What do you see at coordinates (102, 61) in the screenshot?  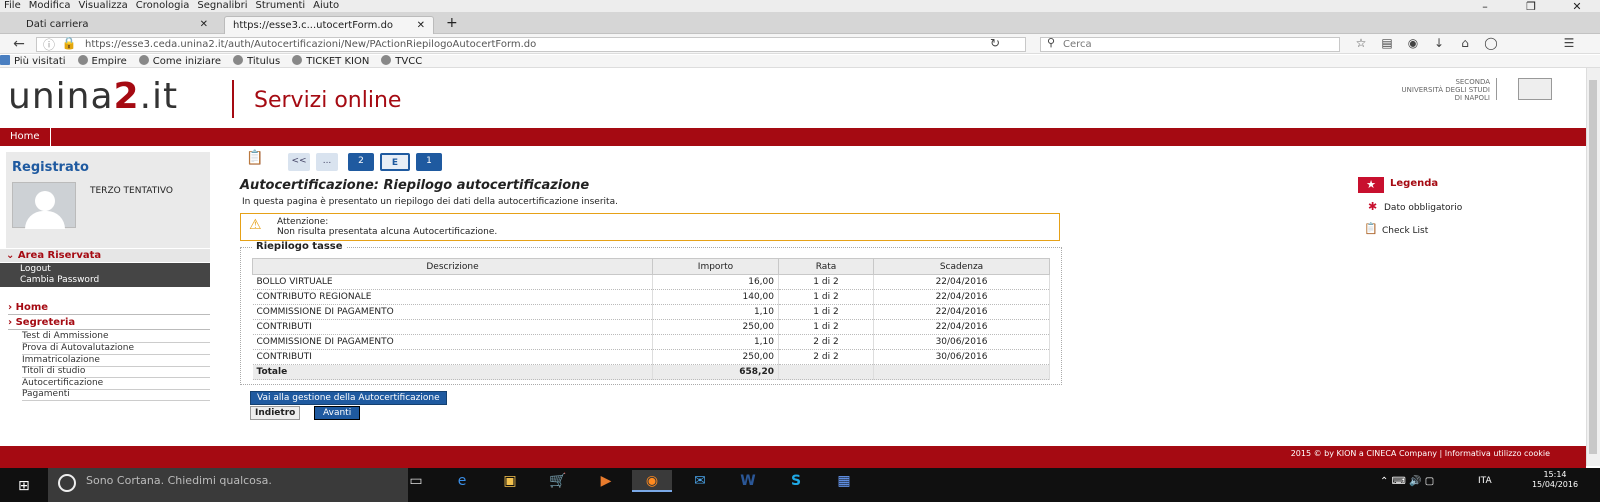 I see `bookmark-empire: Empire` at bounding box center [102, 61].